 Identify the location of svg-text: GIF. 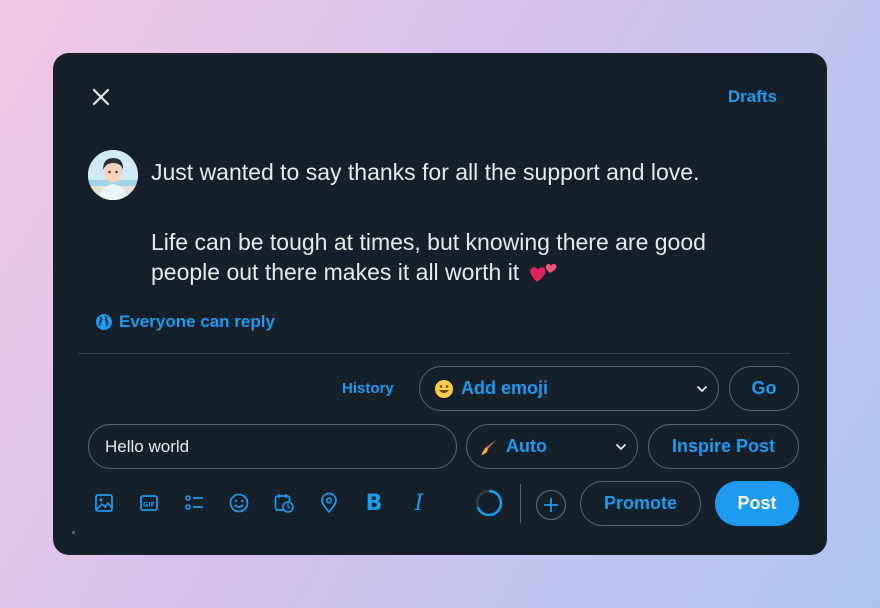
(149, 505).